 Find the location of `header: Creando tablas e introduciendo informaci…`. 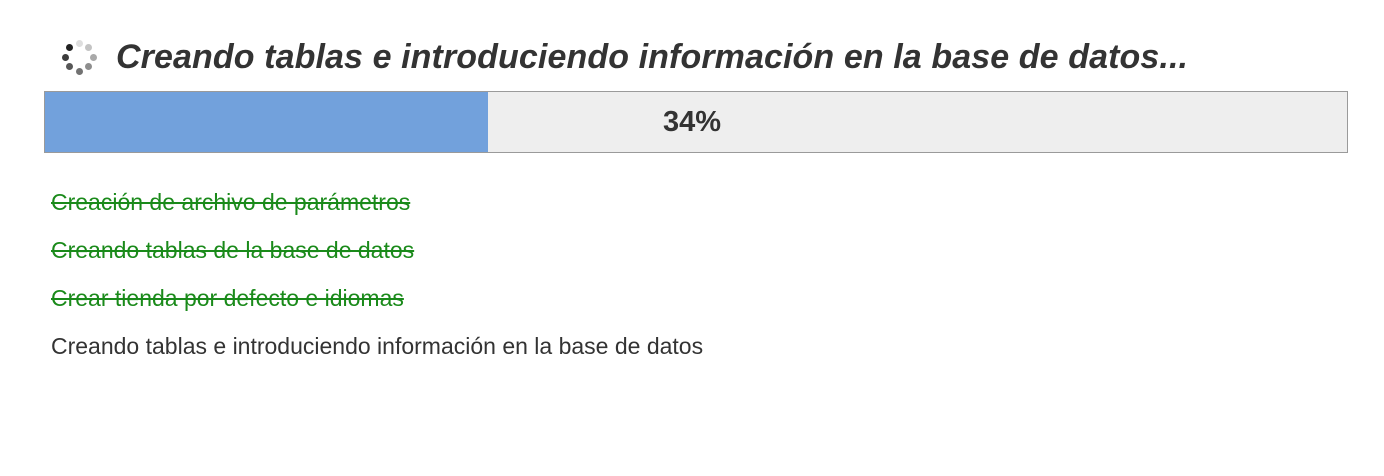

header: Creando tablas e introduciendo informaci… is located at coordinates (623, 57).